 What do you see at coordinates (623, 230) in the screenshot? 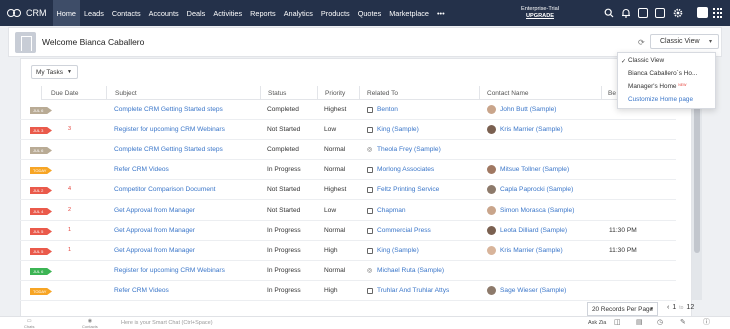
I see `task-time: 11:30 PM` at bounding box center [623, 230].